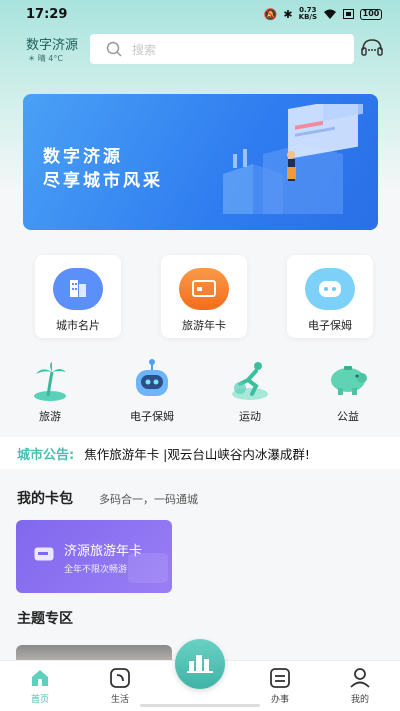 The image size is (400, 711). I want to click on tile-travel-card: 旅游年卡, so click(204, 296).